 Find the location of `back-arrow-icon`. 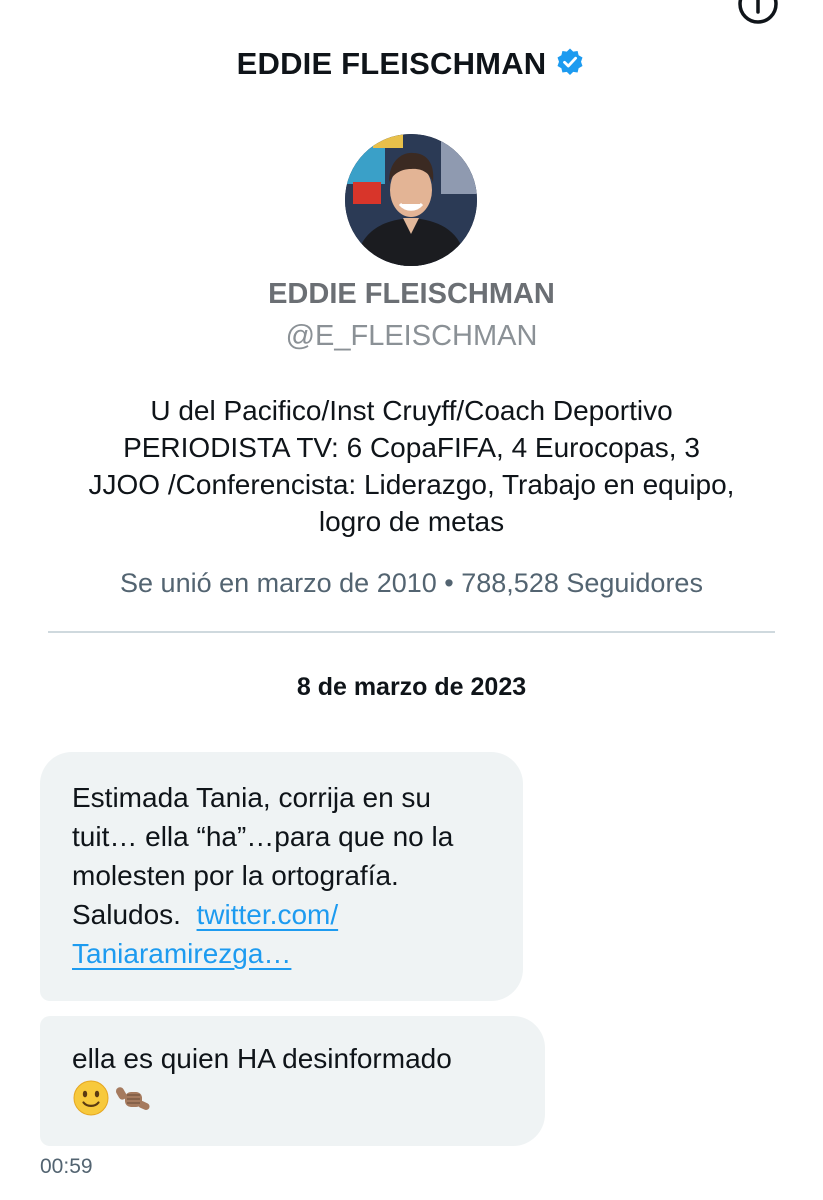

back-arrow-icon is located at coordinates (46, 13).